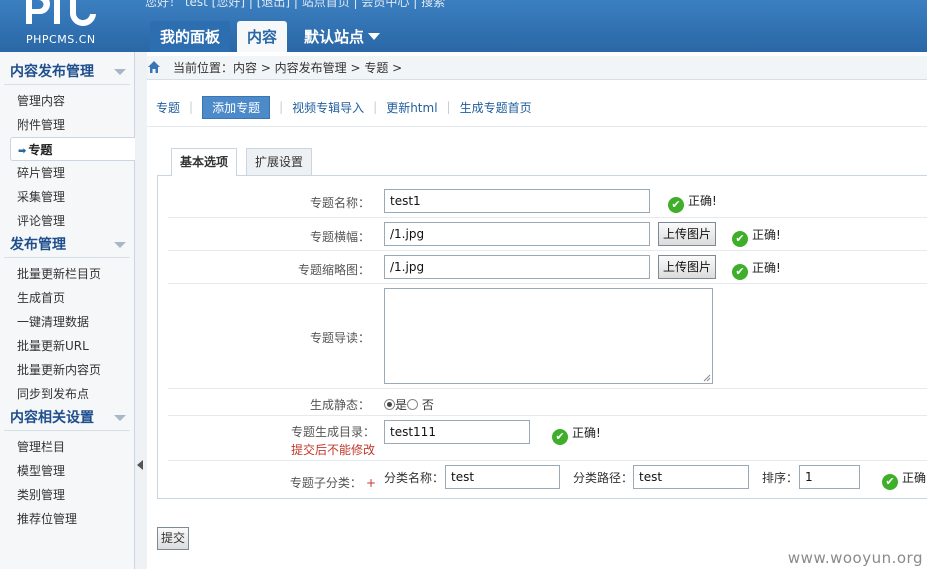 The image size is (927, 569). Describe the element at coordinates (67, 101) in the screenshot. I see `sidebar-item-manage-content: 管理内容` at that location.